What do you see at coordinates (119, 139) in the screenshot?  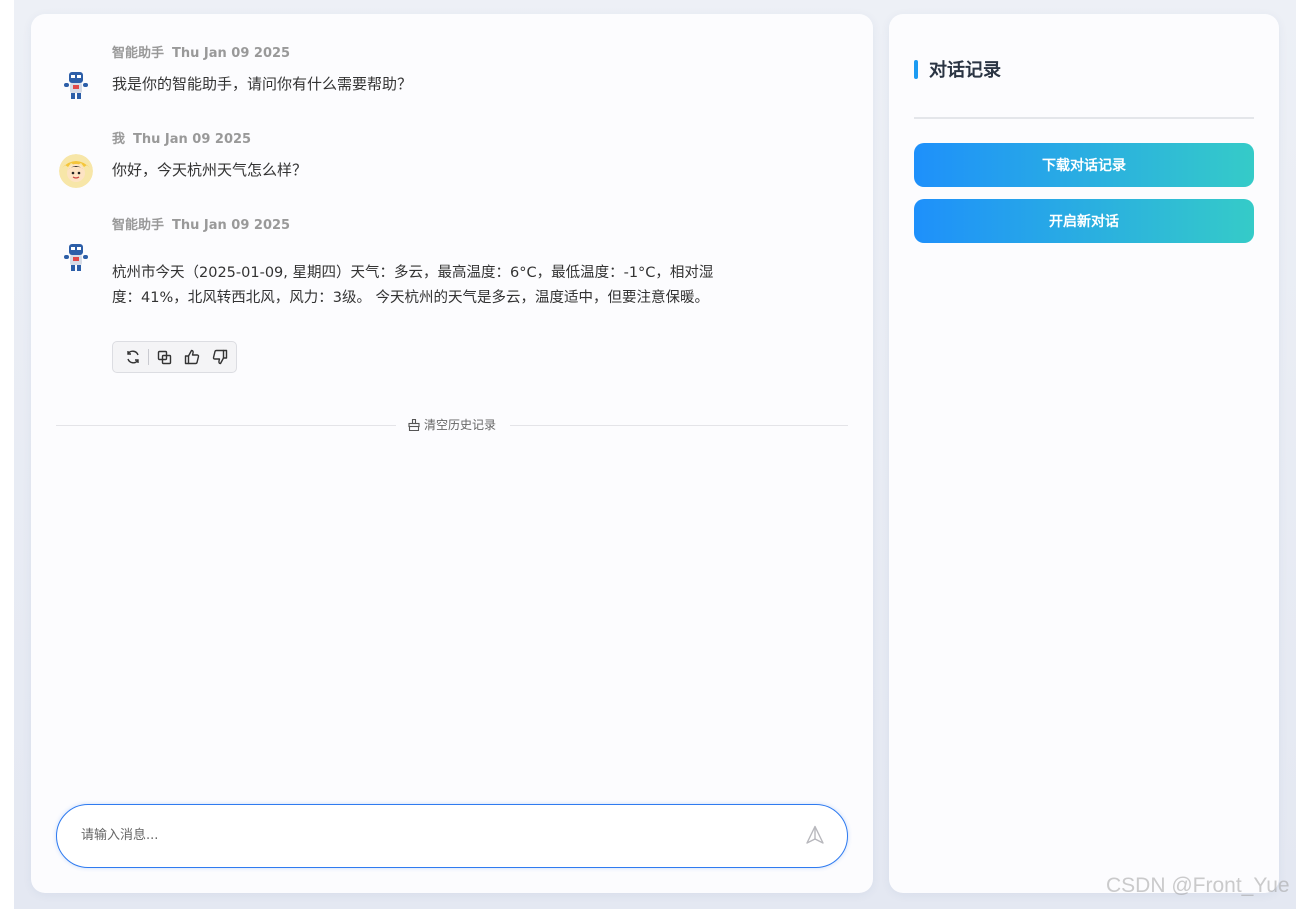 I see `message-sender: 我` at bounding box center [119, 139].